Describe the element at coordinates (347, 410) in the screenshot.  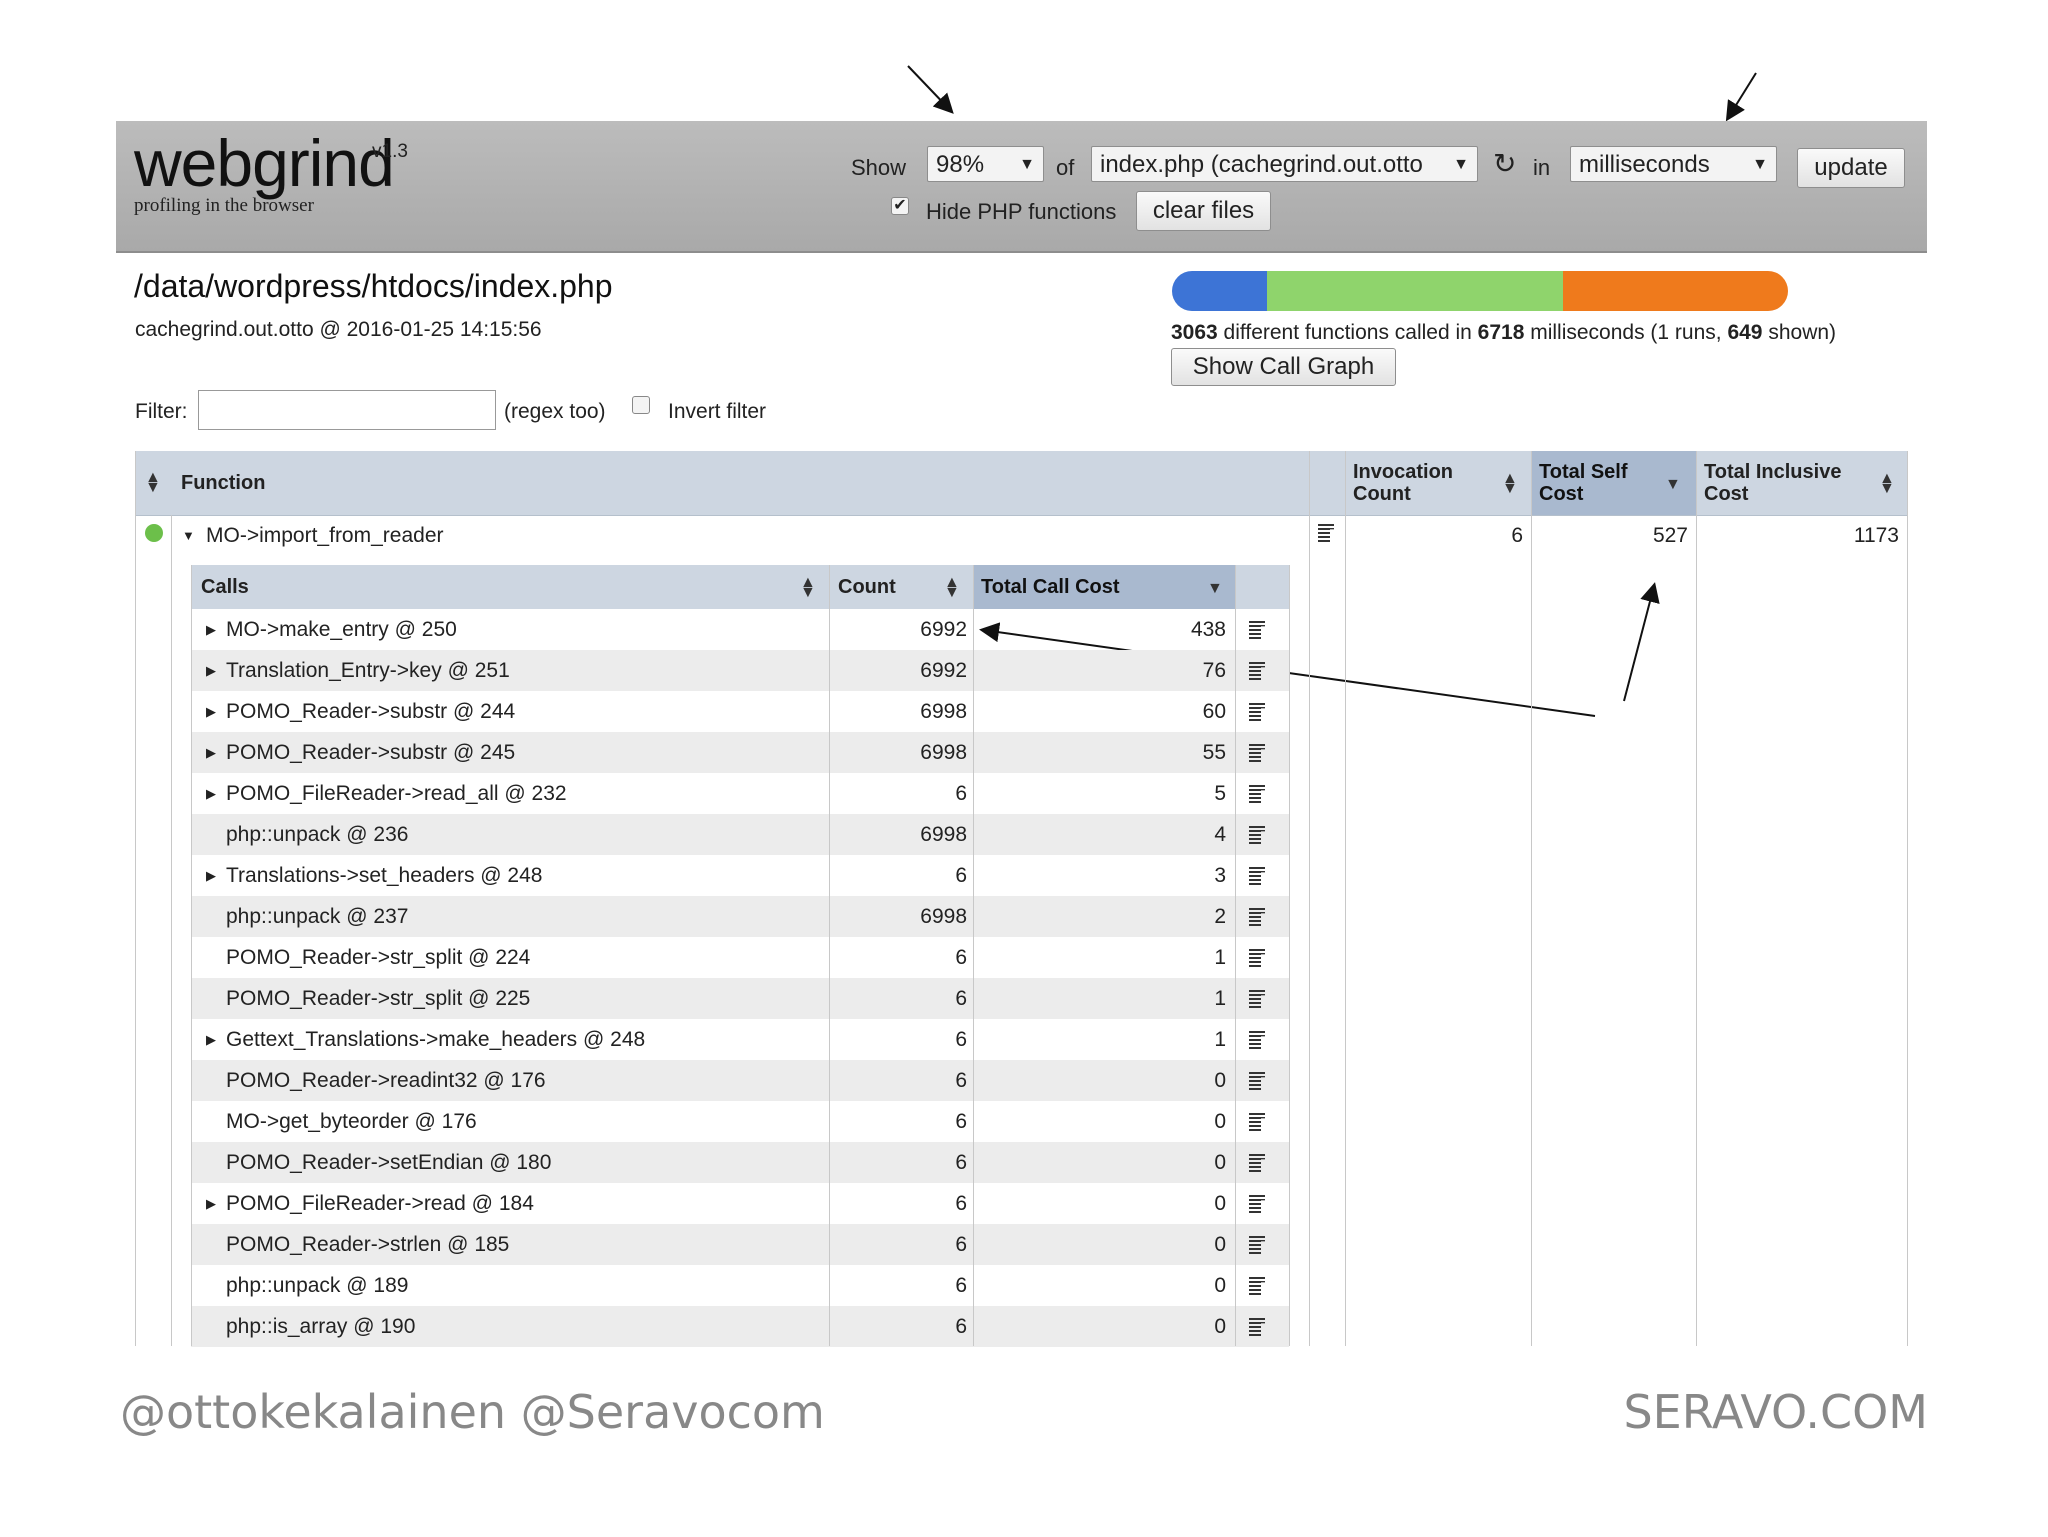
I see `filter-input` at that location.